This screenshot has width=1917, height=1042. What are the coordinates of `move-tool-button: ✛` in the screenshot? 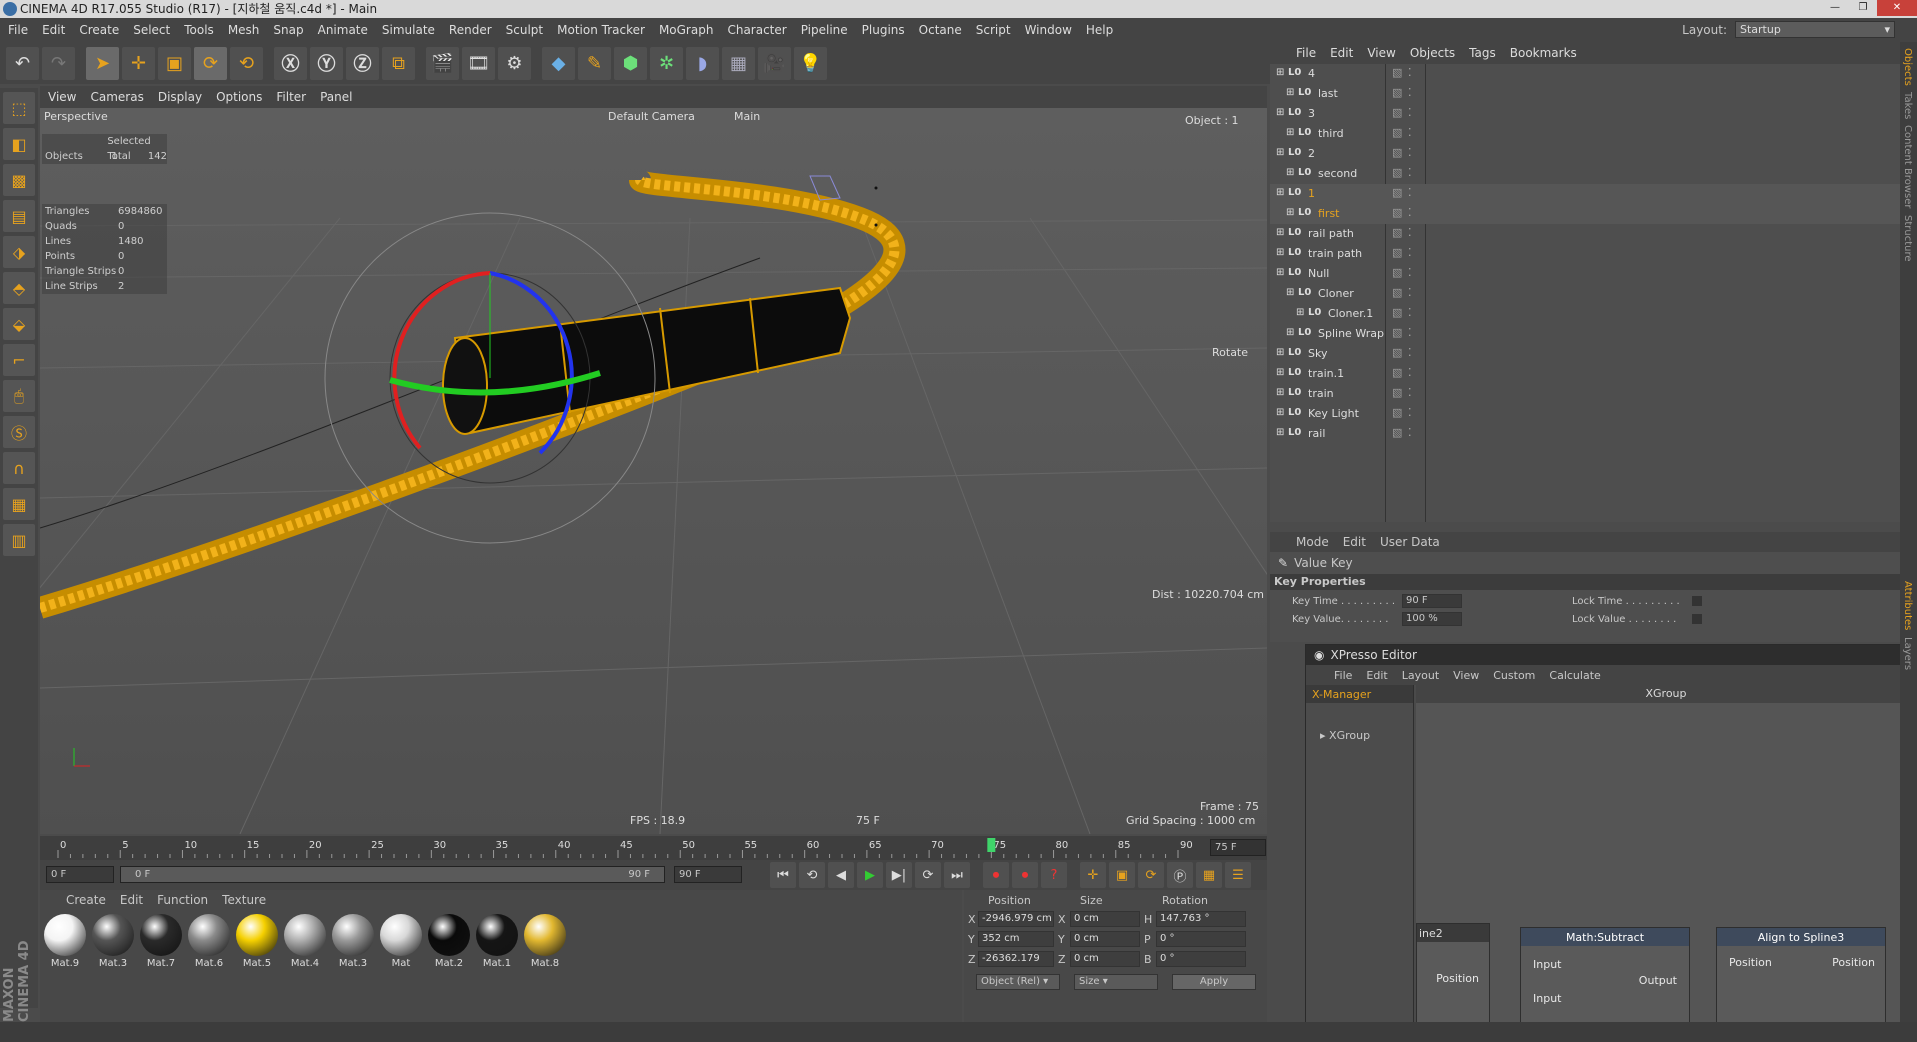 It's located at (138, 63).